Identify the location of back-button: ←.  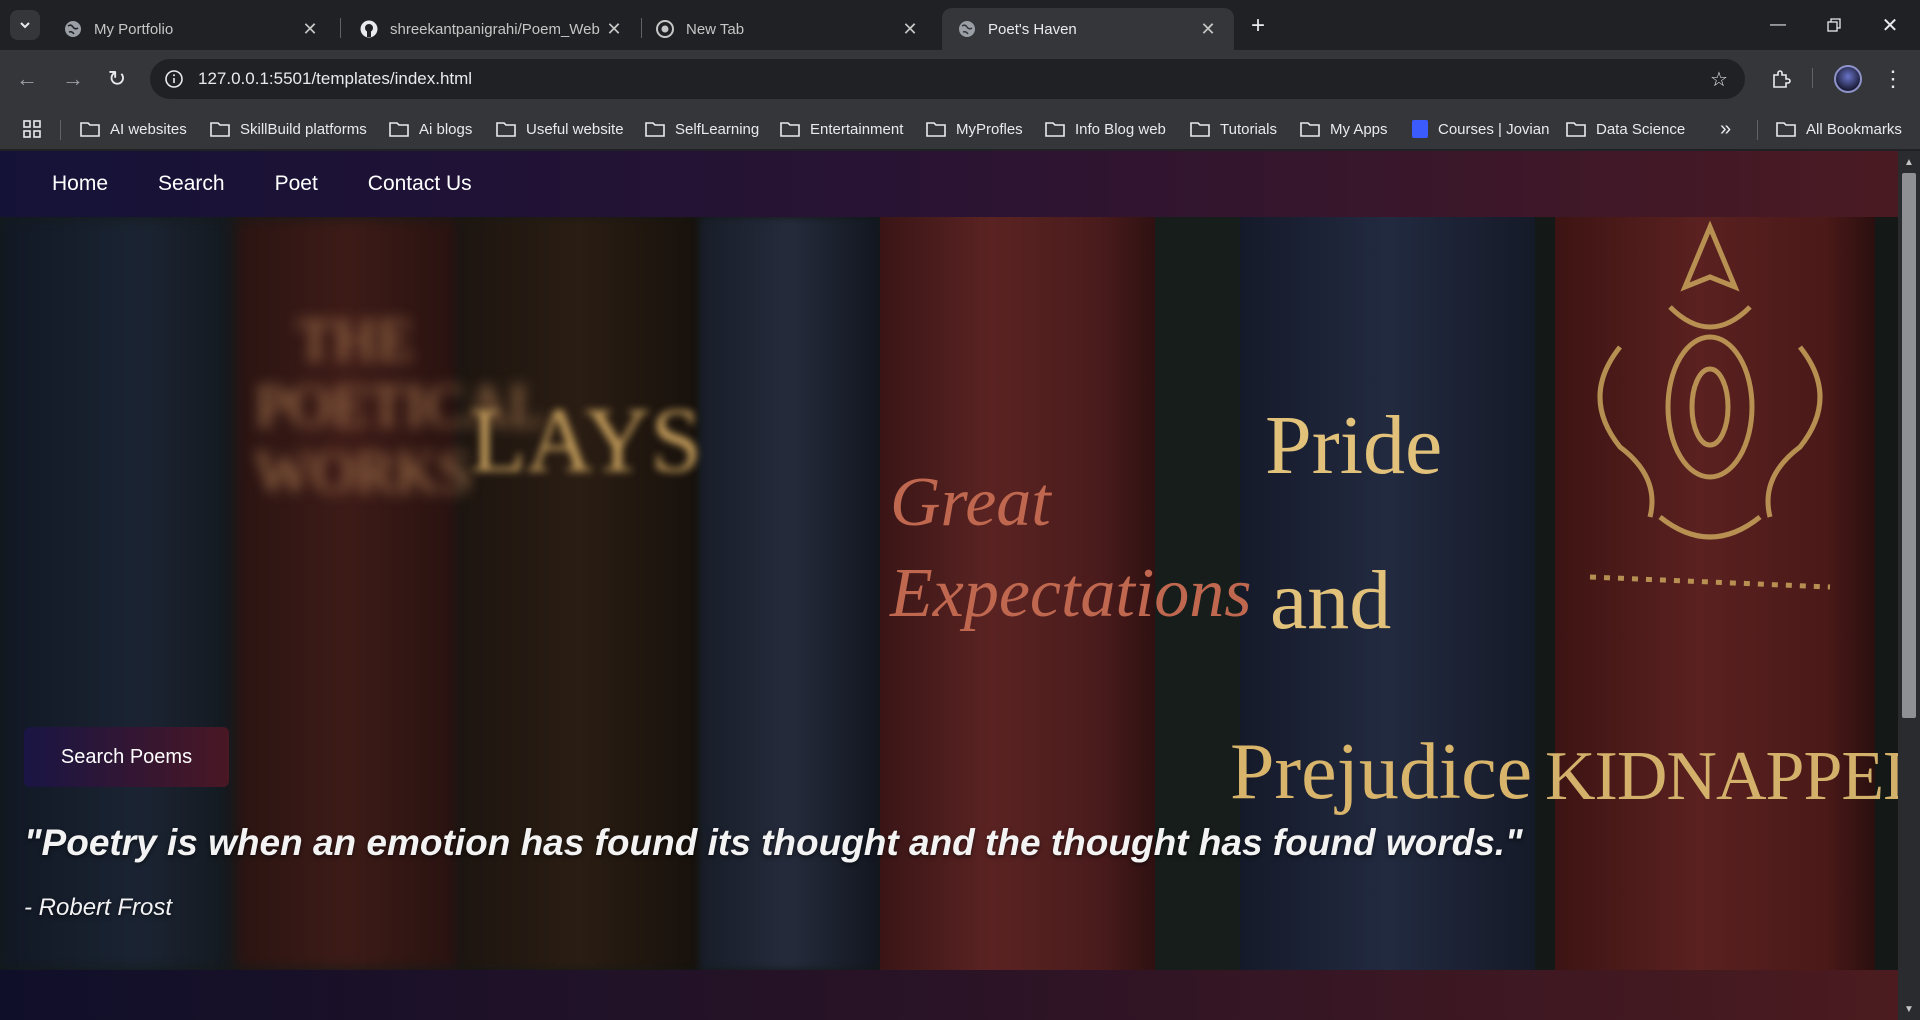
(27, 79).